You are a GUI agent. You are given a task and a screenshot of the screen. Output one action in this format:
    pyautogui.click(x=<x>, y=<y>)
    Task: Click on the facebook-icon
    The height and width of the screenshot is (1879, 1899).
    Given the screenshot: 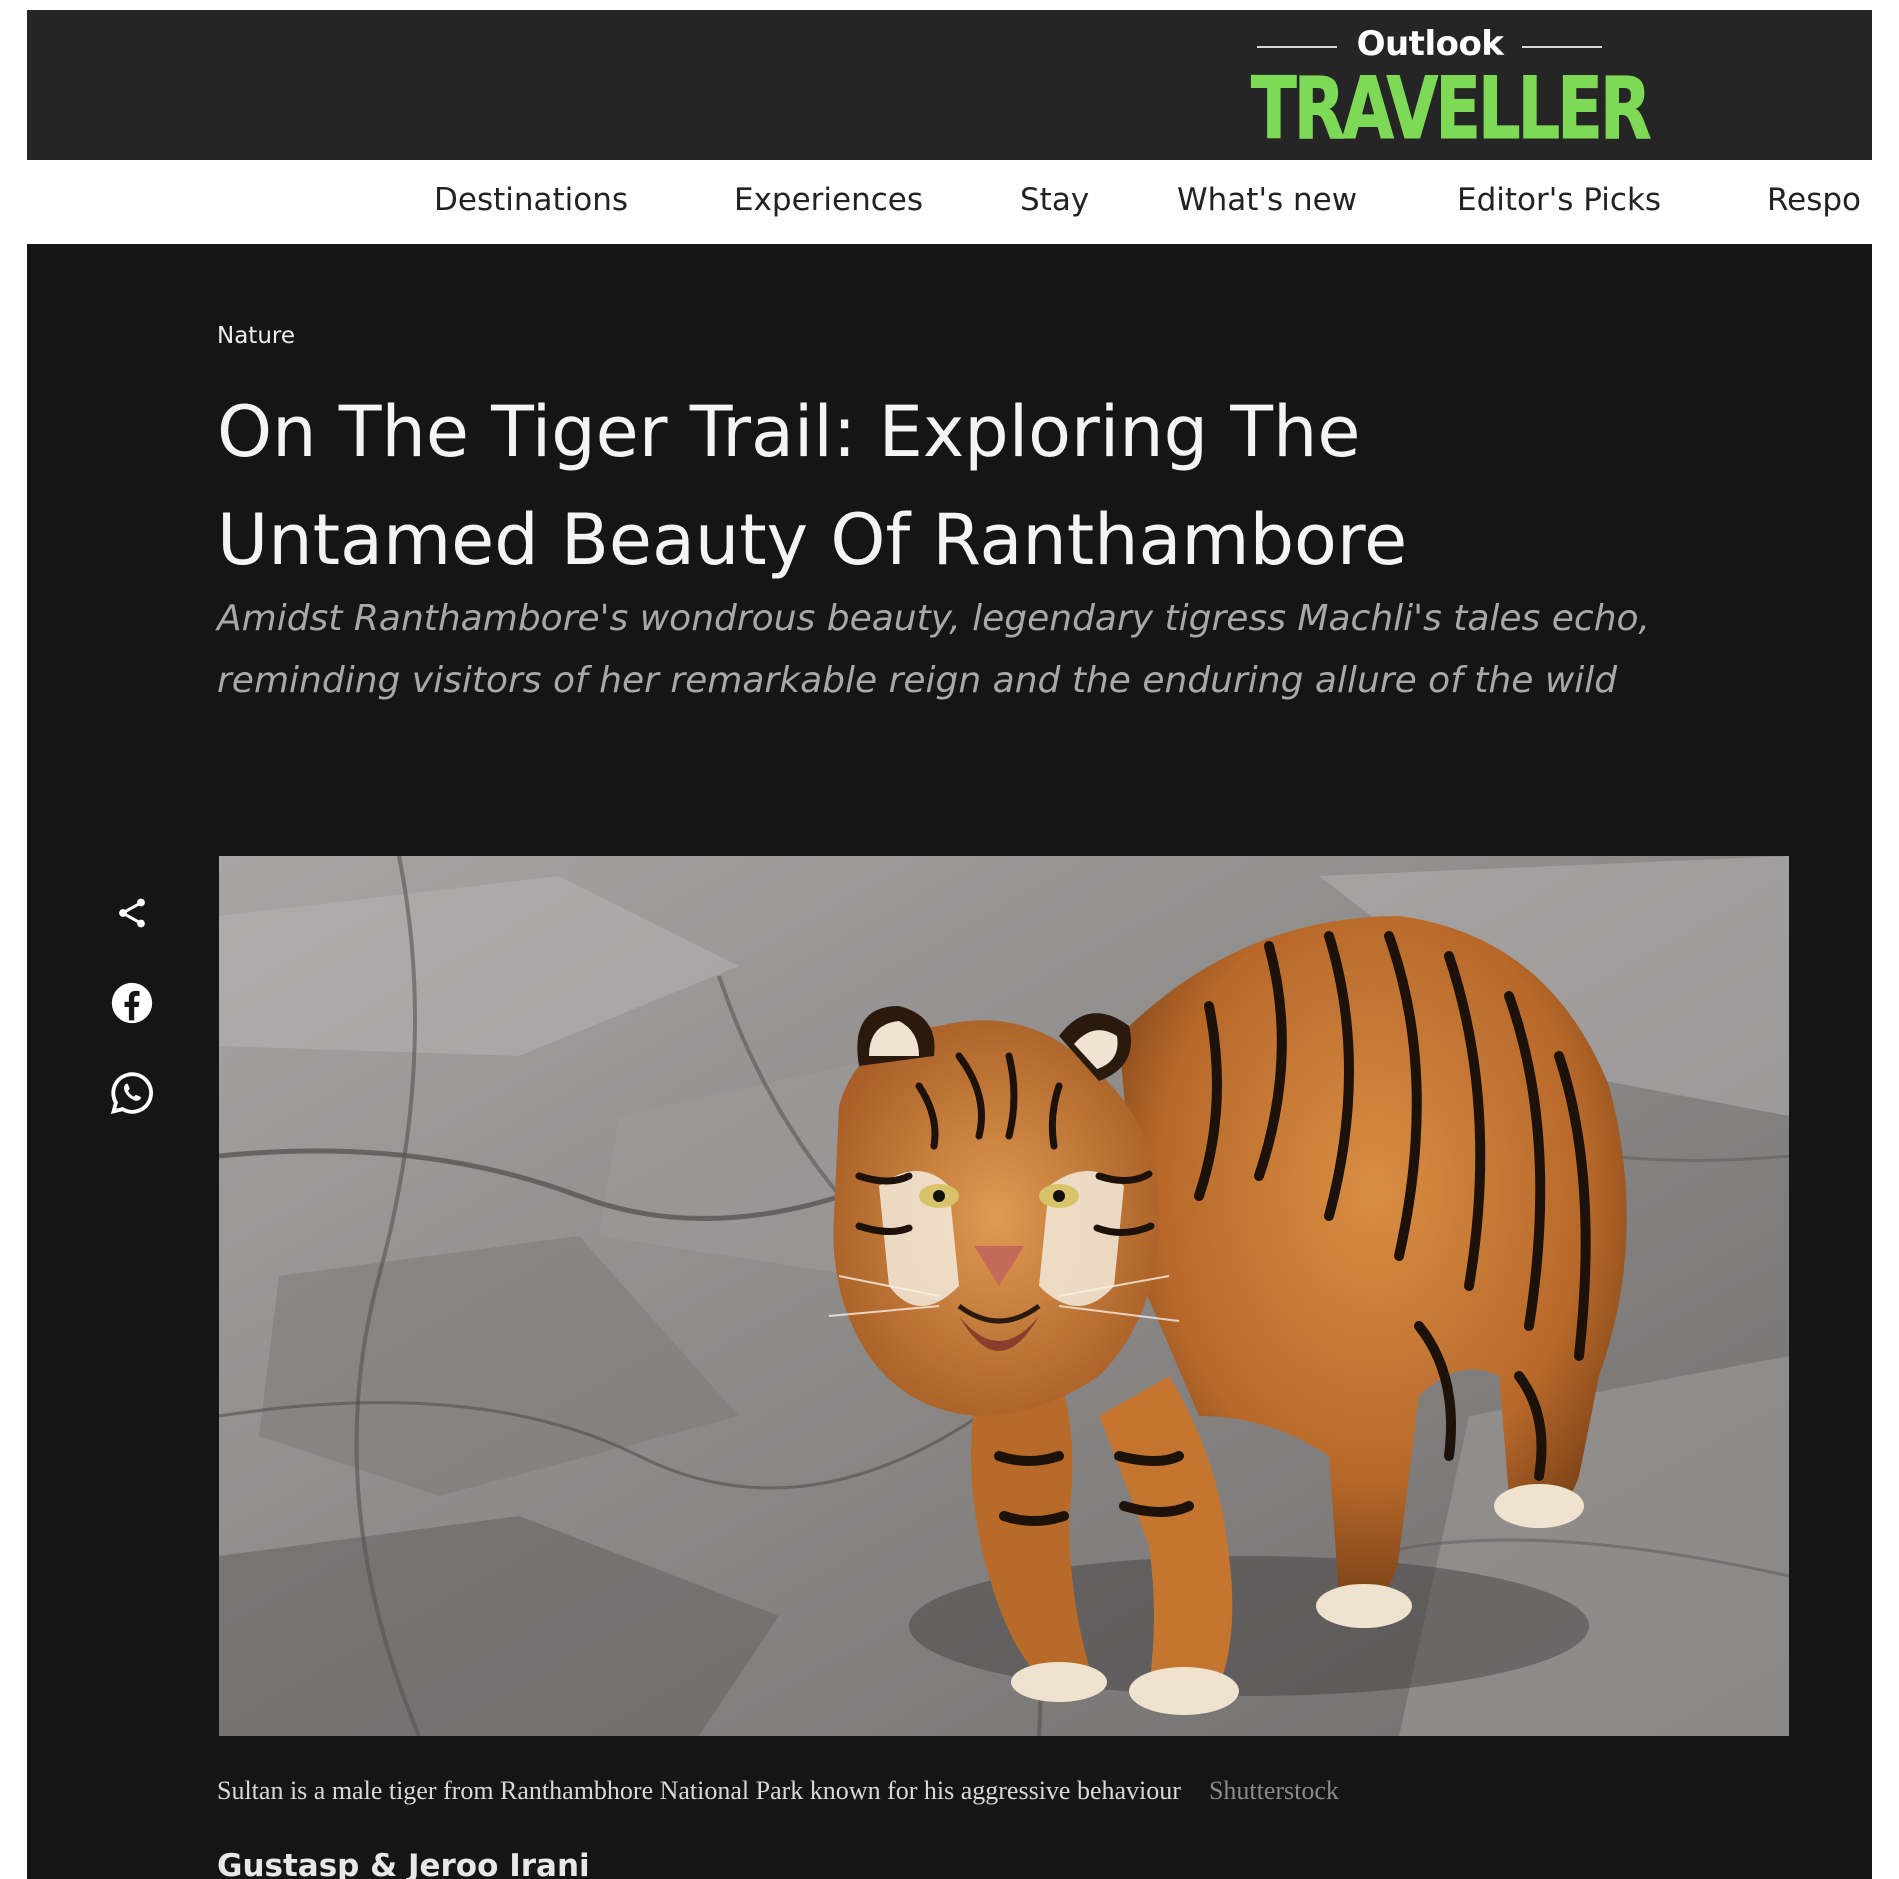 What is the action you would take?
    pyautogui.click(x=132, y=1005)
    